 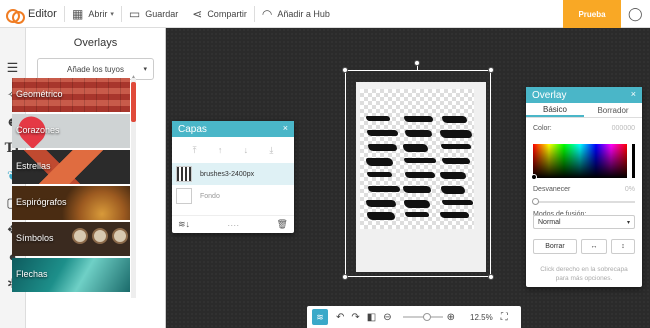 I want to click on zoom-in-icon: ⊕, so click(x=451, y=317).